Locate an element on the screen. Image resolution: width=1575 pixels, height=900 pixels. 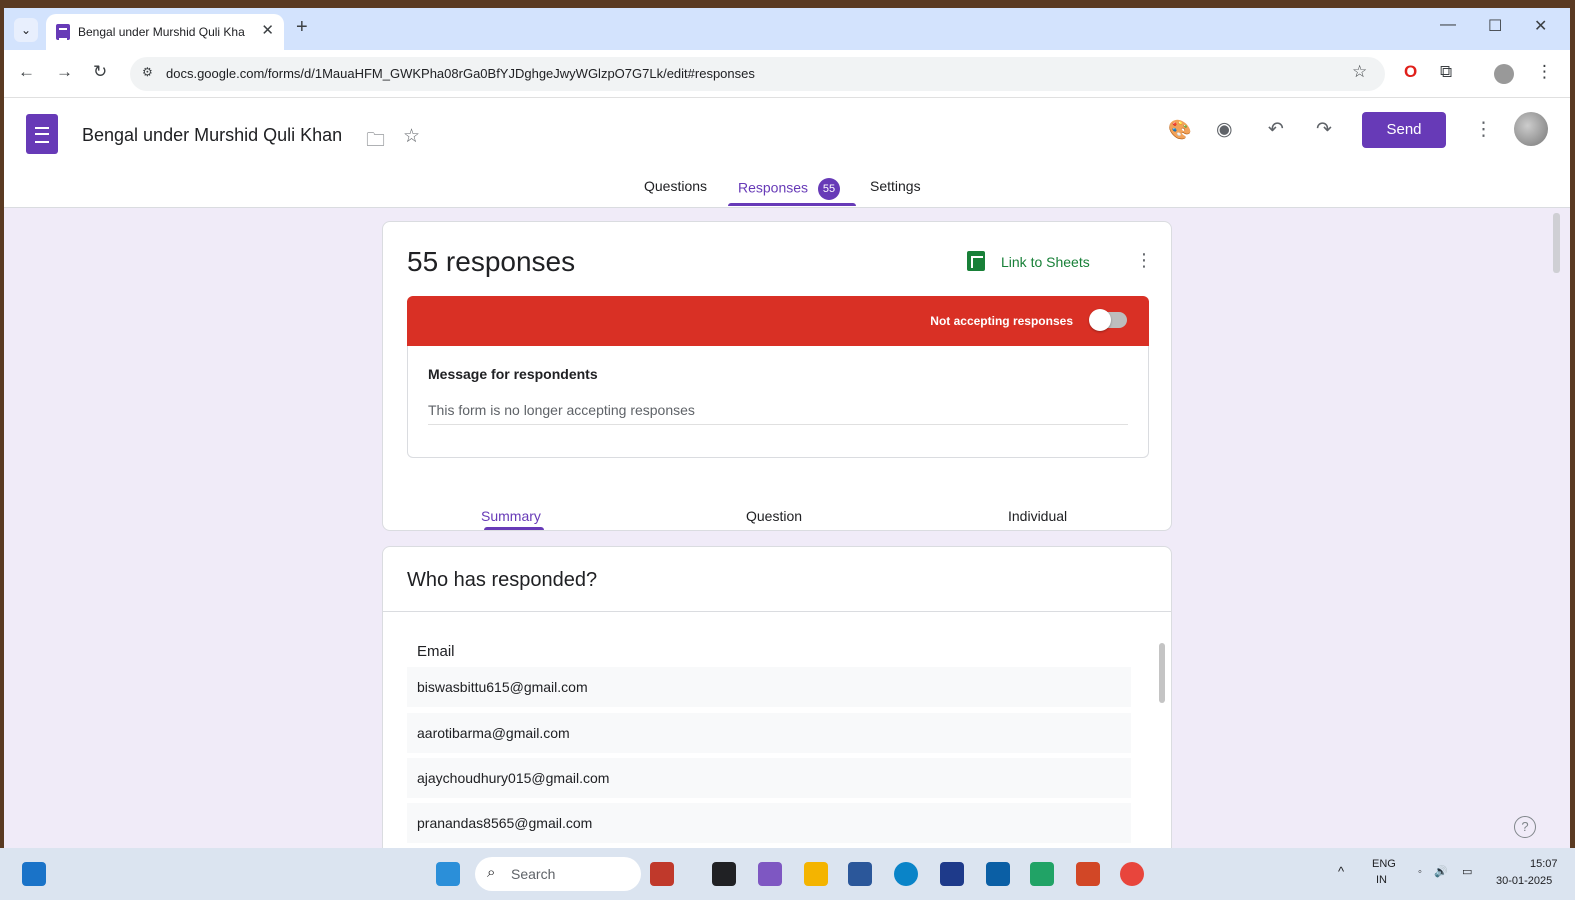
message-label: Message for respondents is located at coordinates (513, 374).